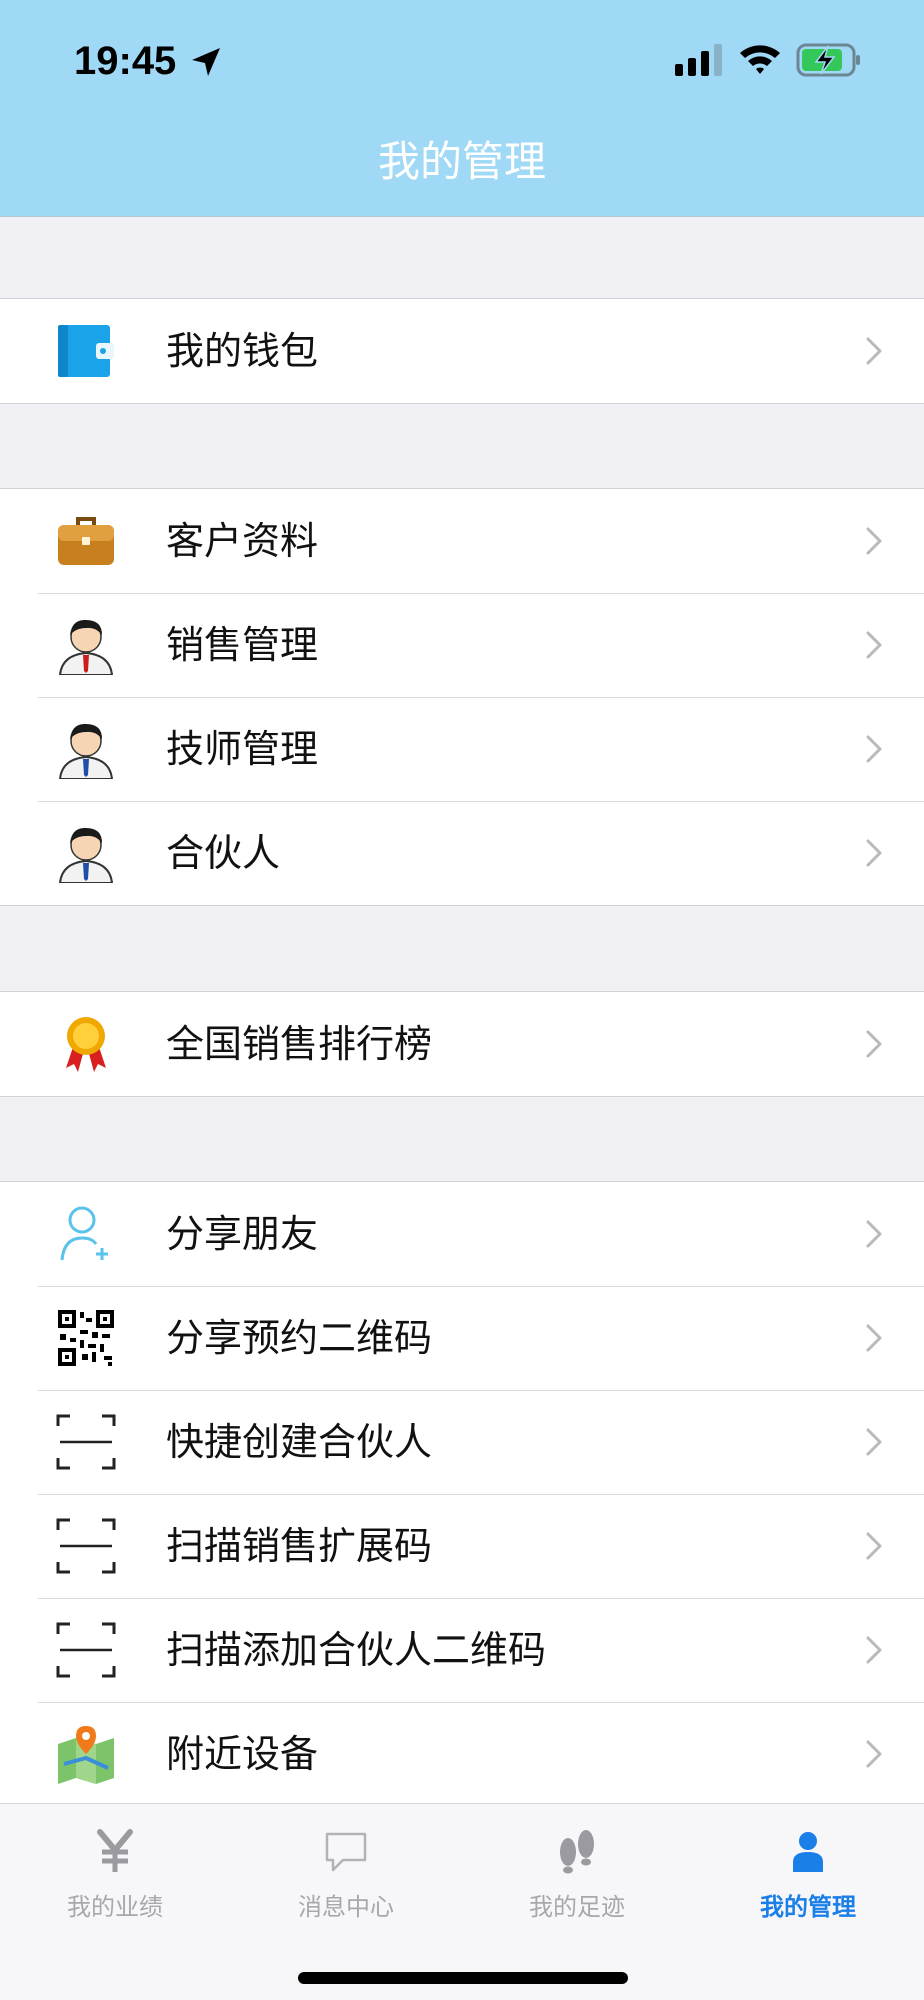 The height and width of the screenshot is (2000, 924). Describe the element at coordinates (356, 1650) in the screenshot. I see `list-item-label: 扫描添加合伙人二维码` at that location.